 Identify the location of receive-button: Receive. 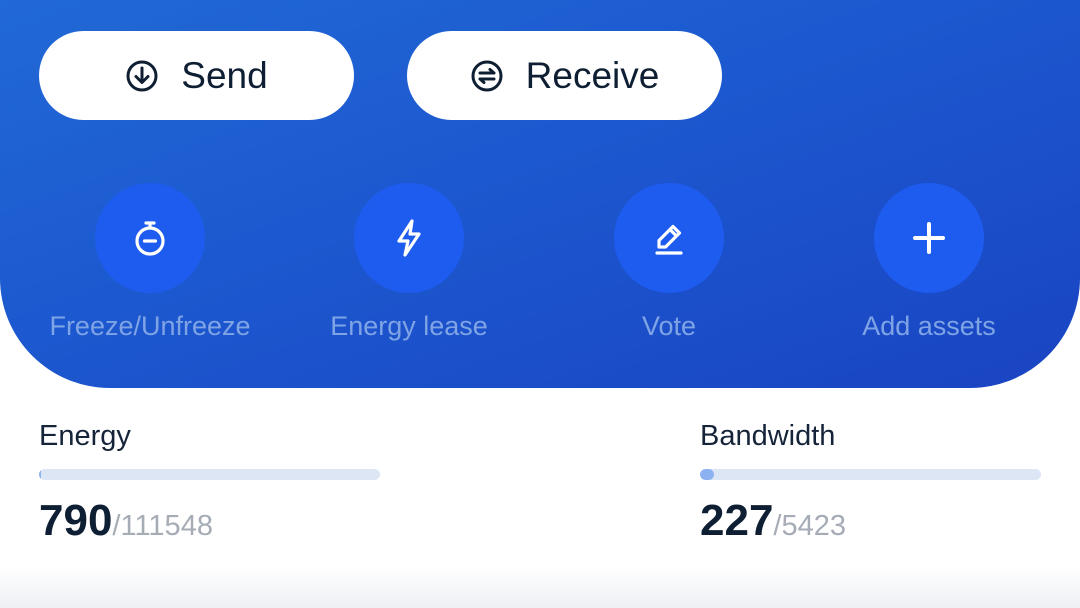
(564, 75).